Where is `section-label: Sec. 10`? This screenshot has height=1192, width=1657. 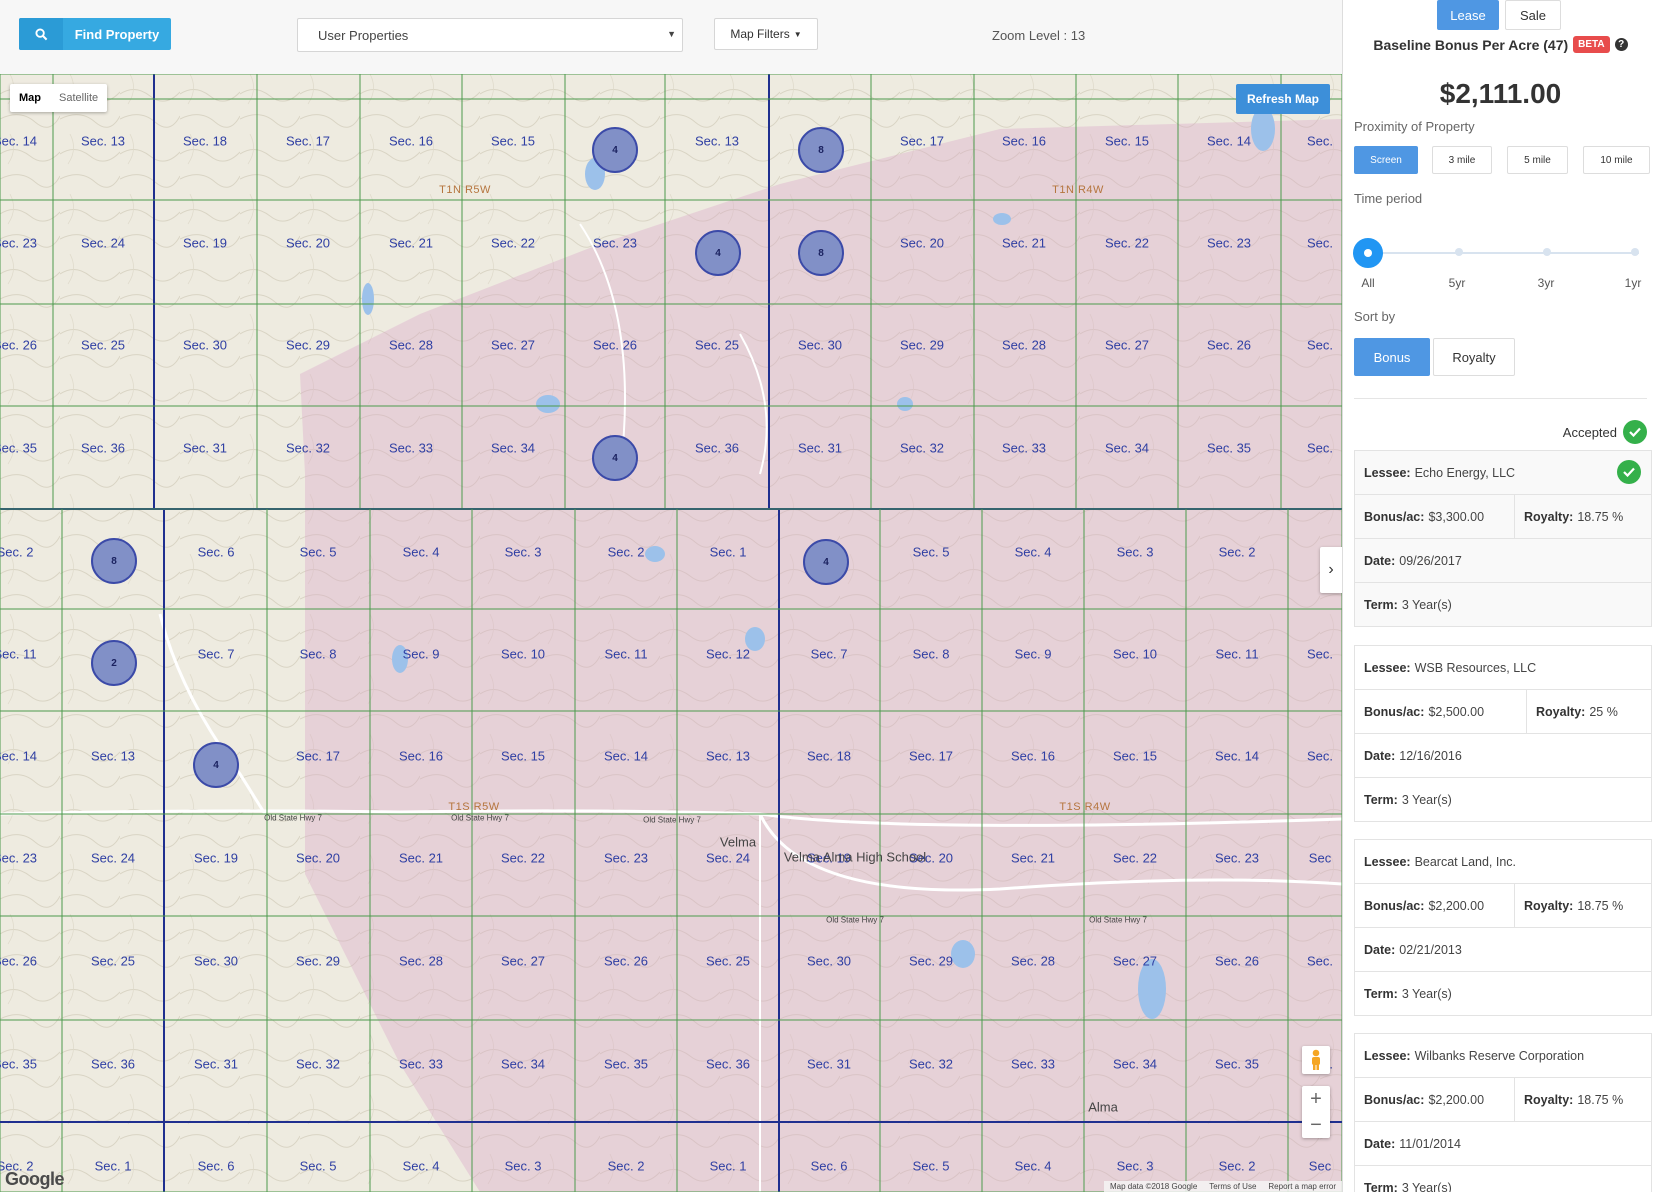 section-label: Sec. 10 is located at coordinates (523, 654).